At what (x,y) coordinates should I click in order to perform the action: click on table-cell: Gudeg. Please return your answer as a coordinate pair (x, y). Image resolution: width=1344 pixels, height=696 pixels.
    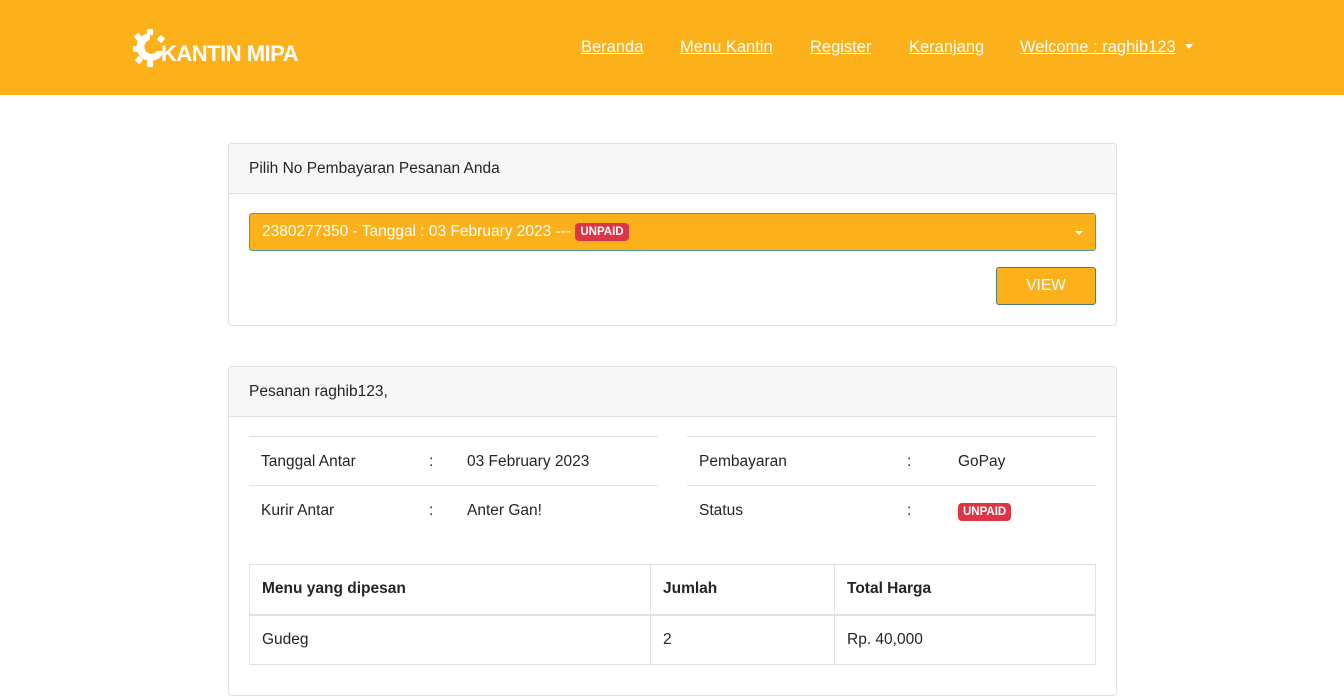
    Looking at the image, I should click on (450, 639).